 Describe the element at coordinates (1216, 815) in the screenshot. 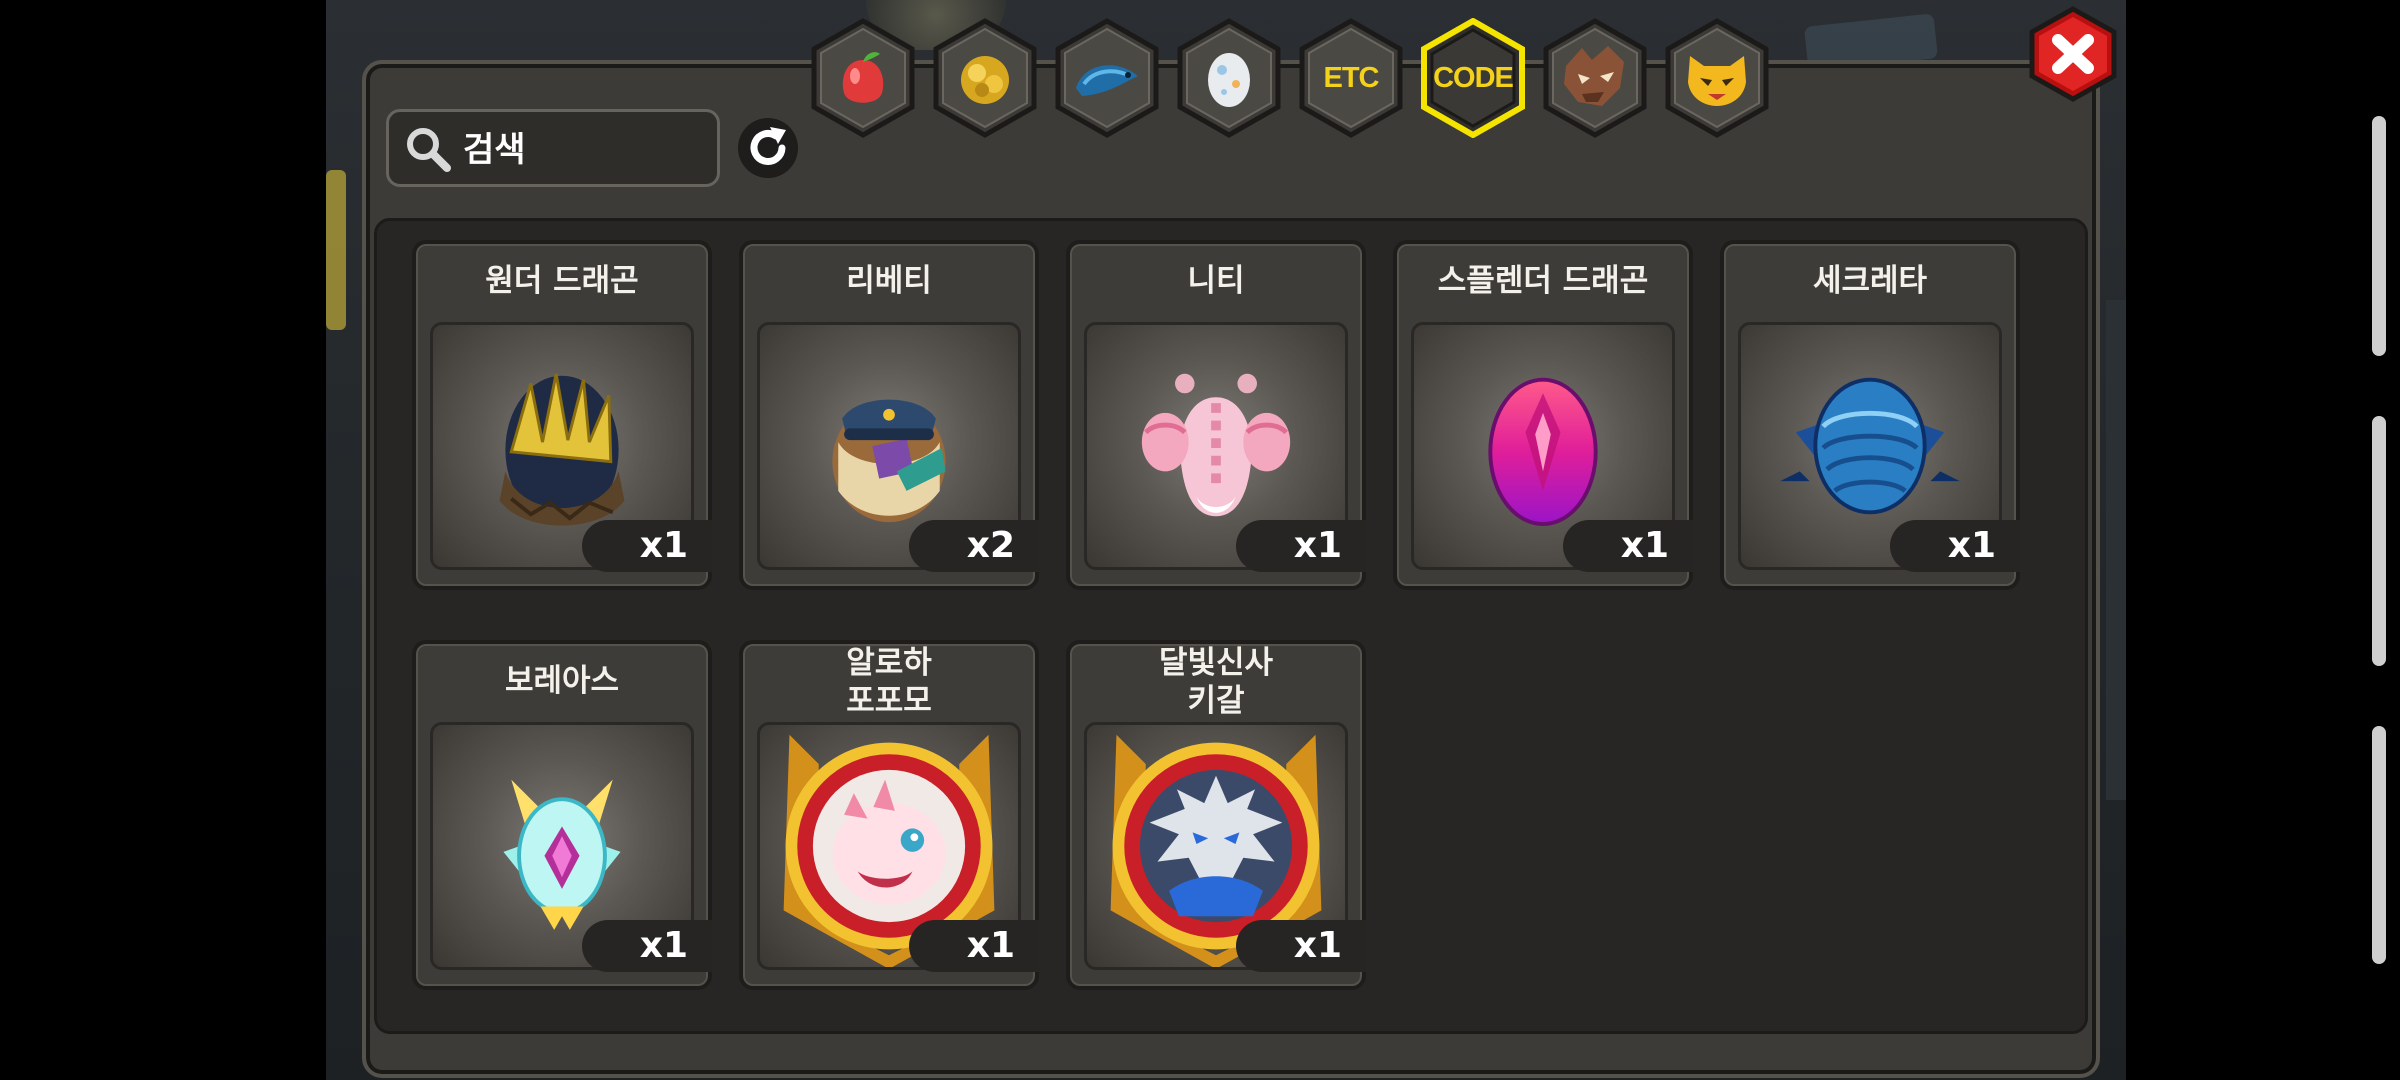

I see `item-card: 달빛신사 키갈 x1` at that location.